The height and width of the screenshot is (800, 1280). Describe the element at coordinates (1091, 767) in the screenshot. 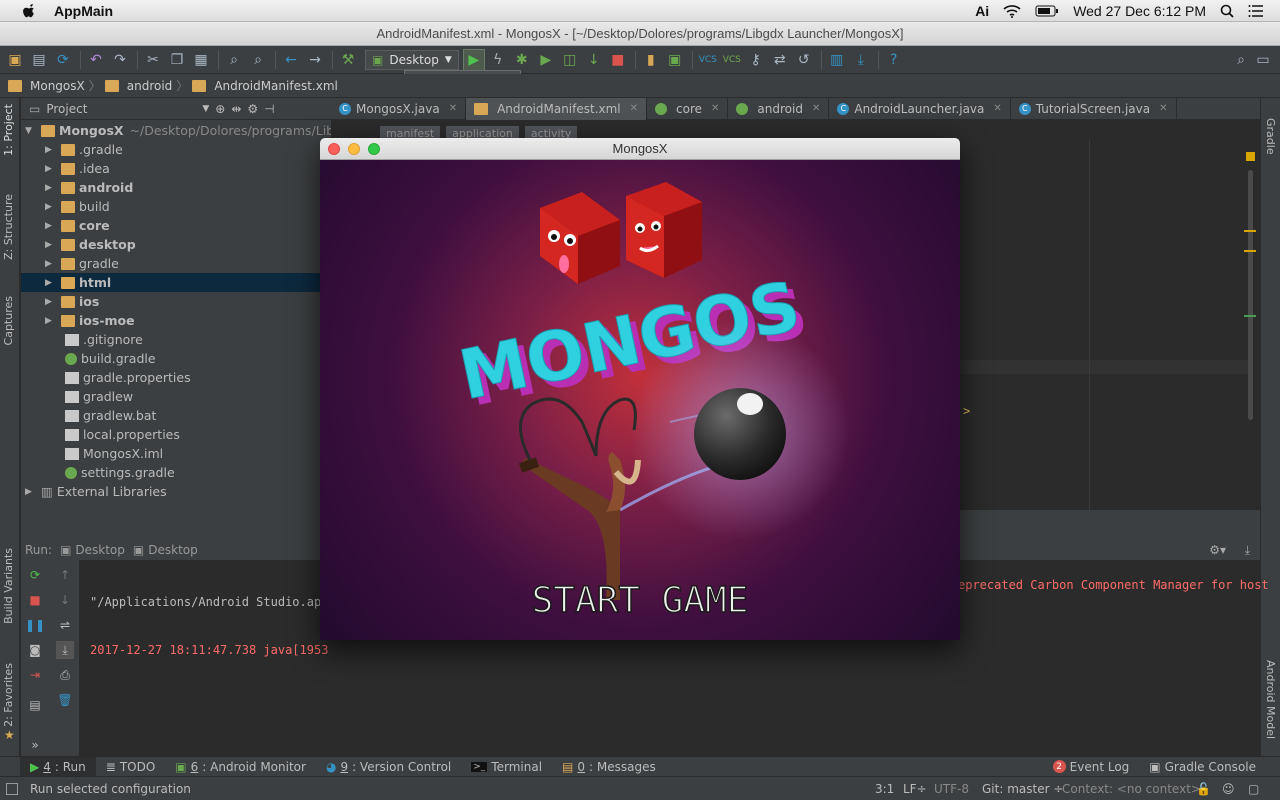

I see `tool-tab-event-log: 2 Event Log` at that location.